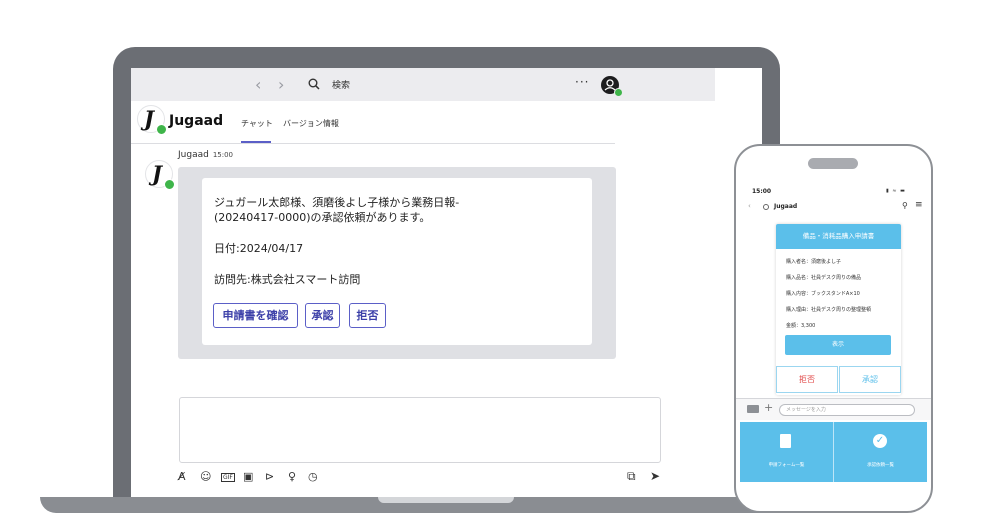 The width and height of the screenshot is (1000, 517). I want to click on tab-version-info: バージョン情報, so click(311, 123).